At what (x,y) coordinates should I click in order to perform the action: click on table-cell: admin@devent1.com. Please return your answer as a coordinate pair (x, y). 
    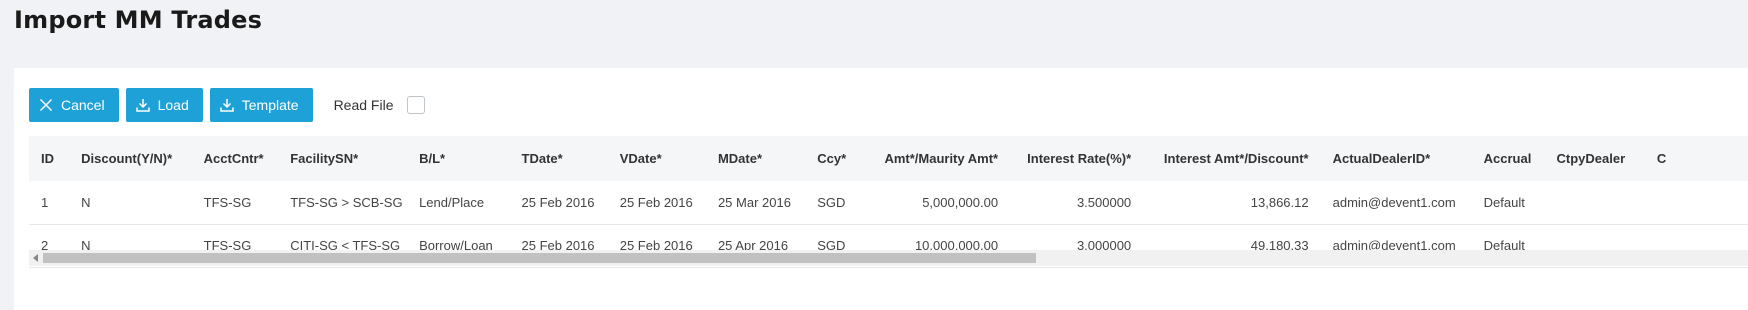
    Looking at the image, I should click on (1394, 202).